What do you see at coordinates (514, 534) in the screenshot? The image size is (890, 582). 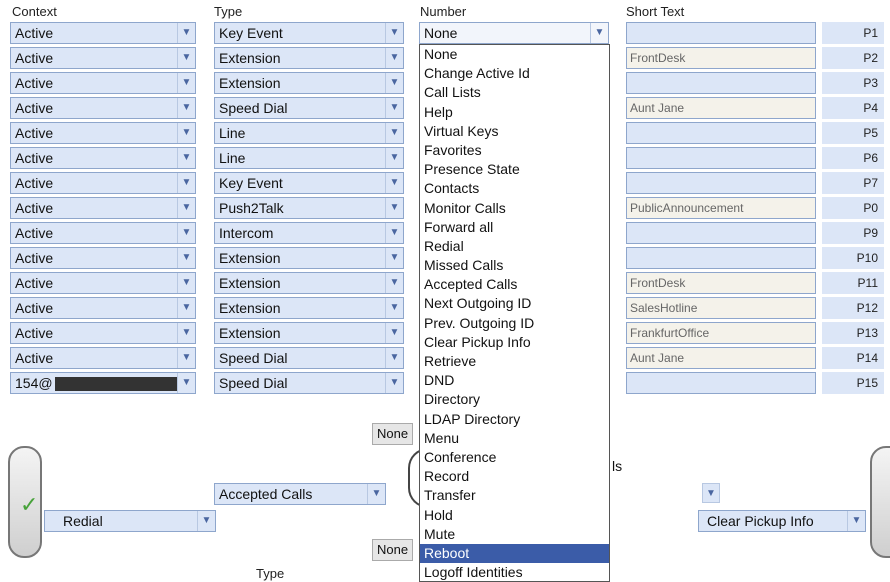 I see `dropdown-option: Mute` at bounding box center [514, 534].